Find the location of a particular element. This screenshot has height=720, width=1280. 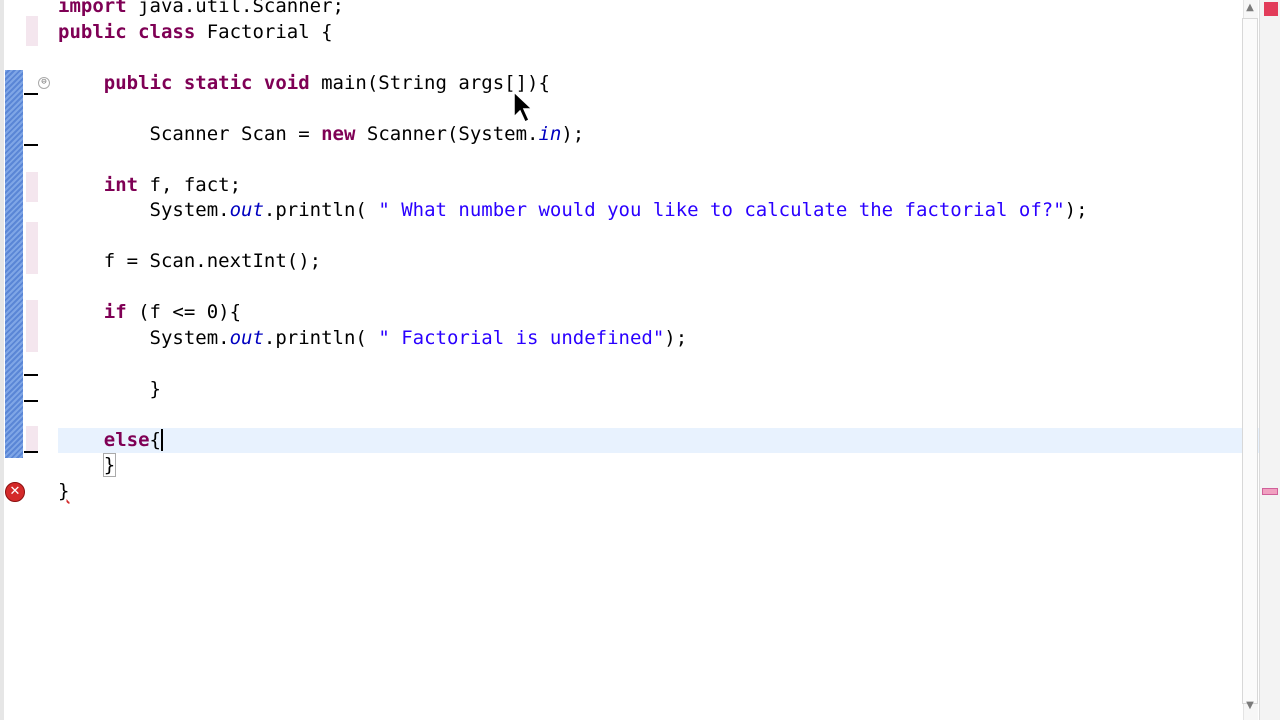

code-token: { is located at coordinates (155, 439).